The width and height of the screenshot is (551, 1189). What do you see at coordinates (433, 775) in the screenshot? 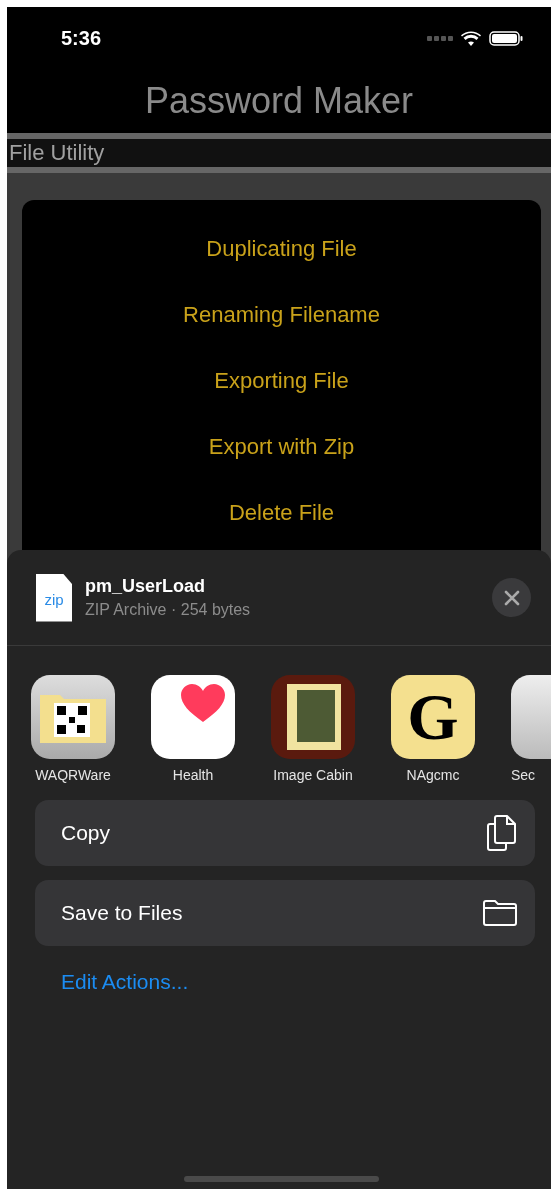
I see `app-label: NAgcmc` at bounding box center [433, 775].